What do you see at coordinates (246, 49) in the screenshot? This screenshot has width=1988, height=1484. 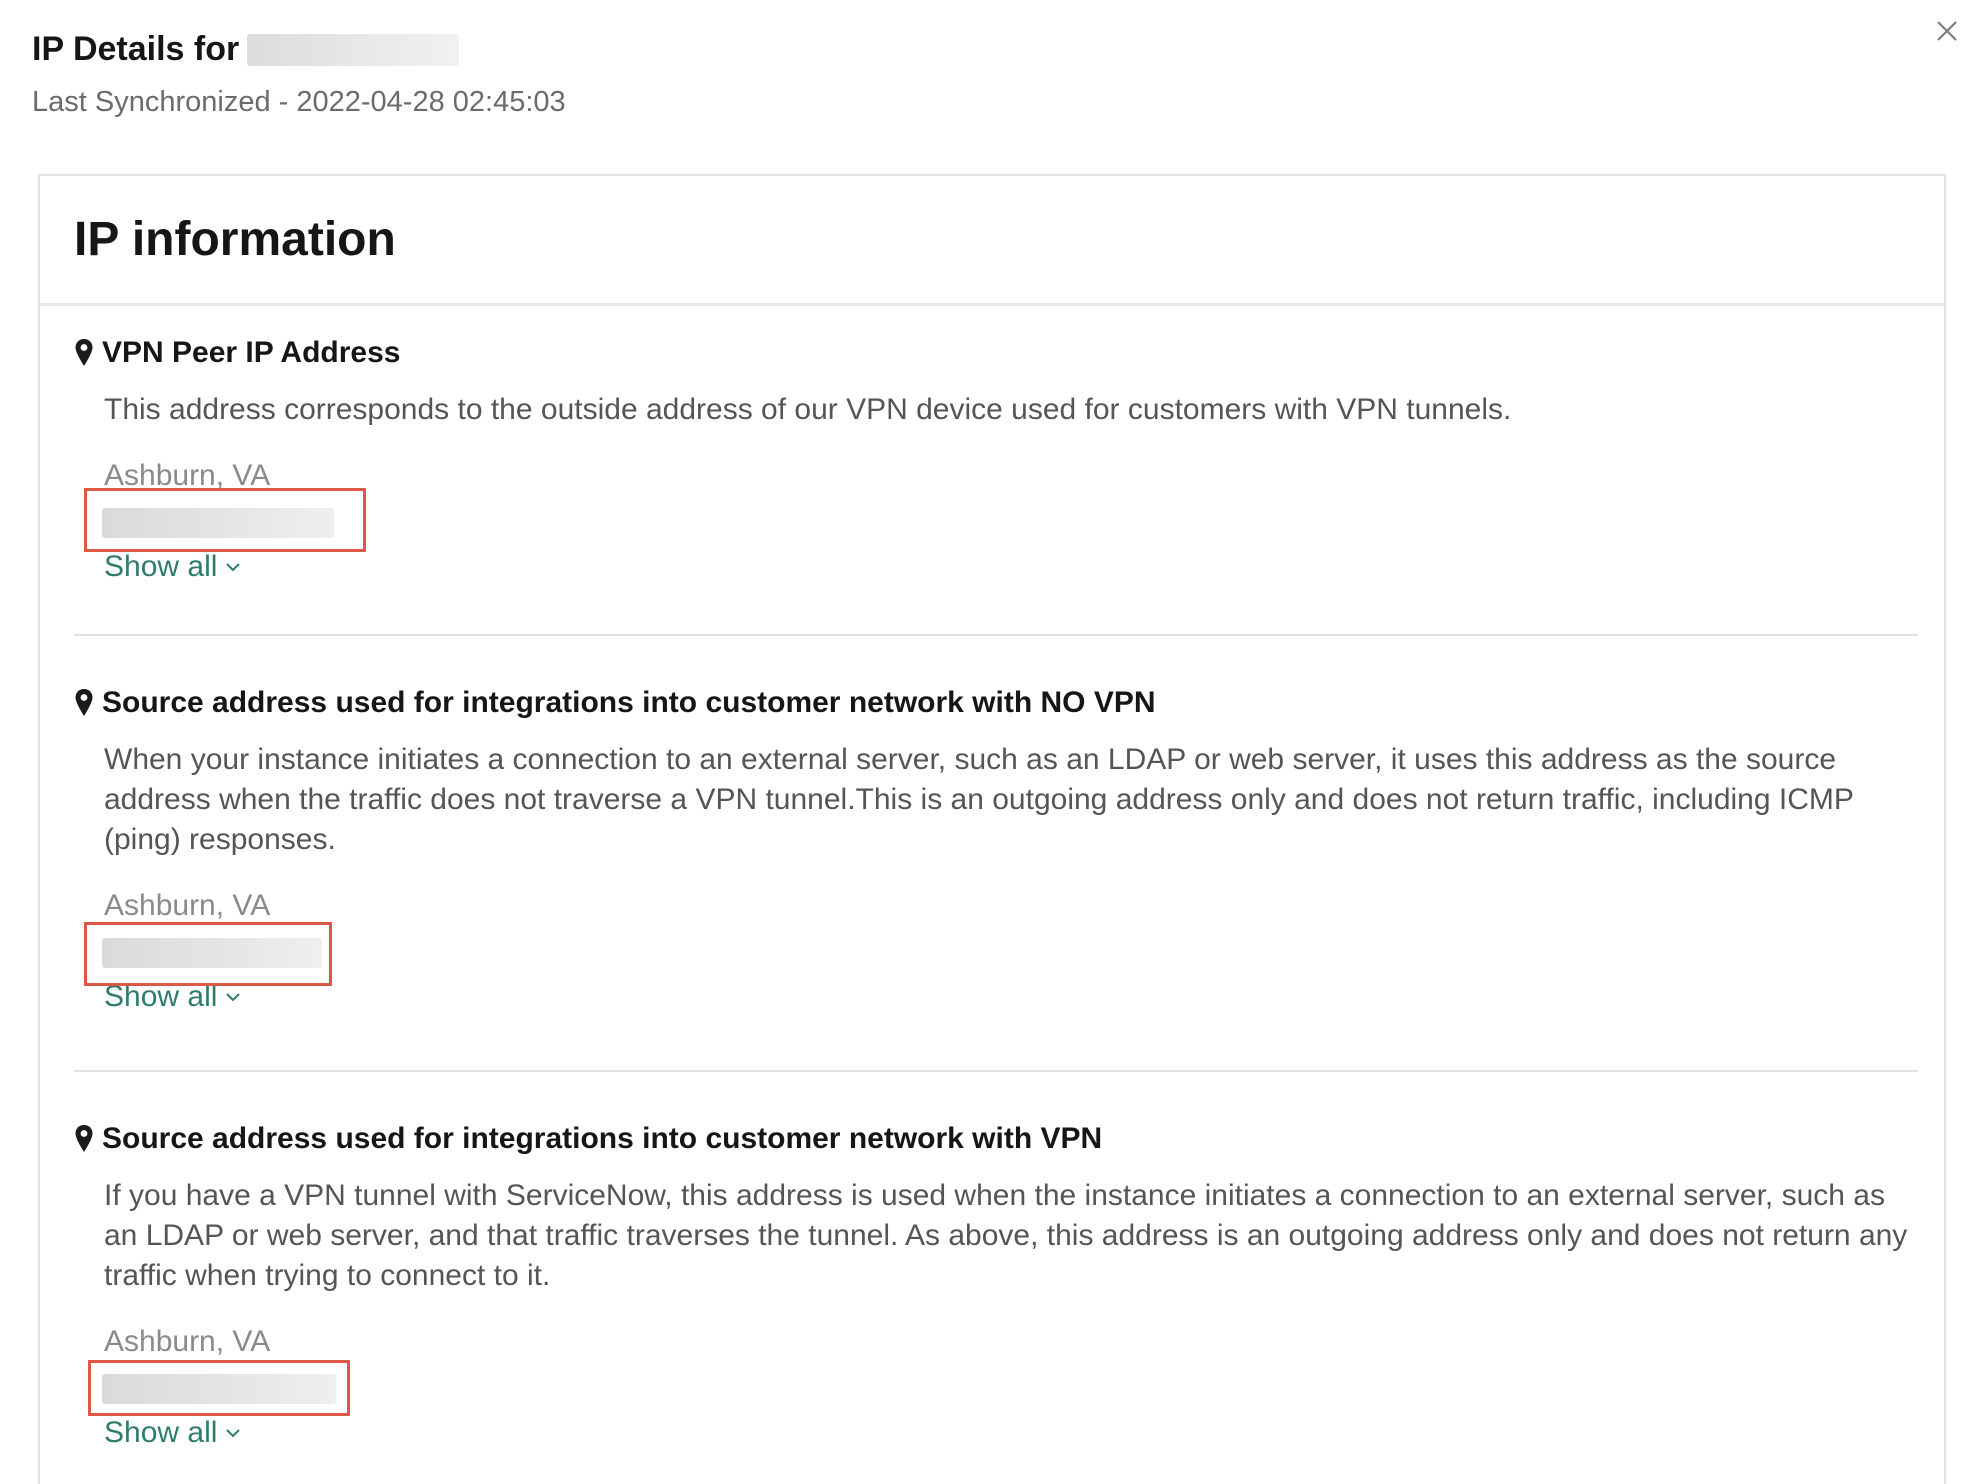 I see `modal-title: IP Details for` at bounding box center [246, 49].